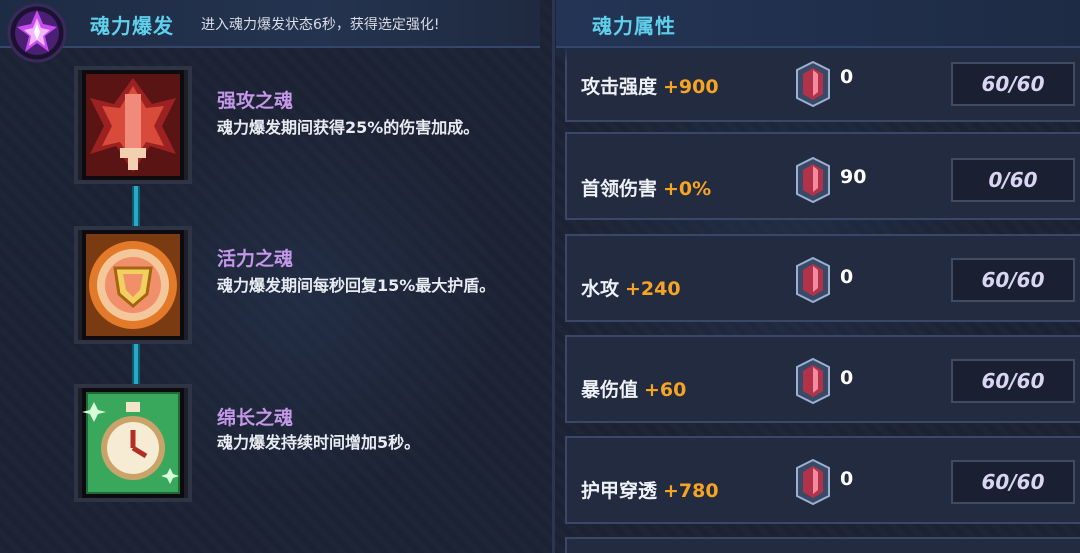 The image size is (1080, 553). I want to click on attribute-level: 0/60, so click(1013, 180).